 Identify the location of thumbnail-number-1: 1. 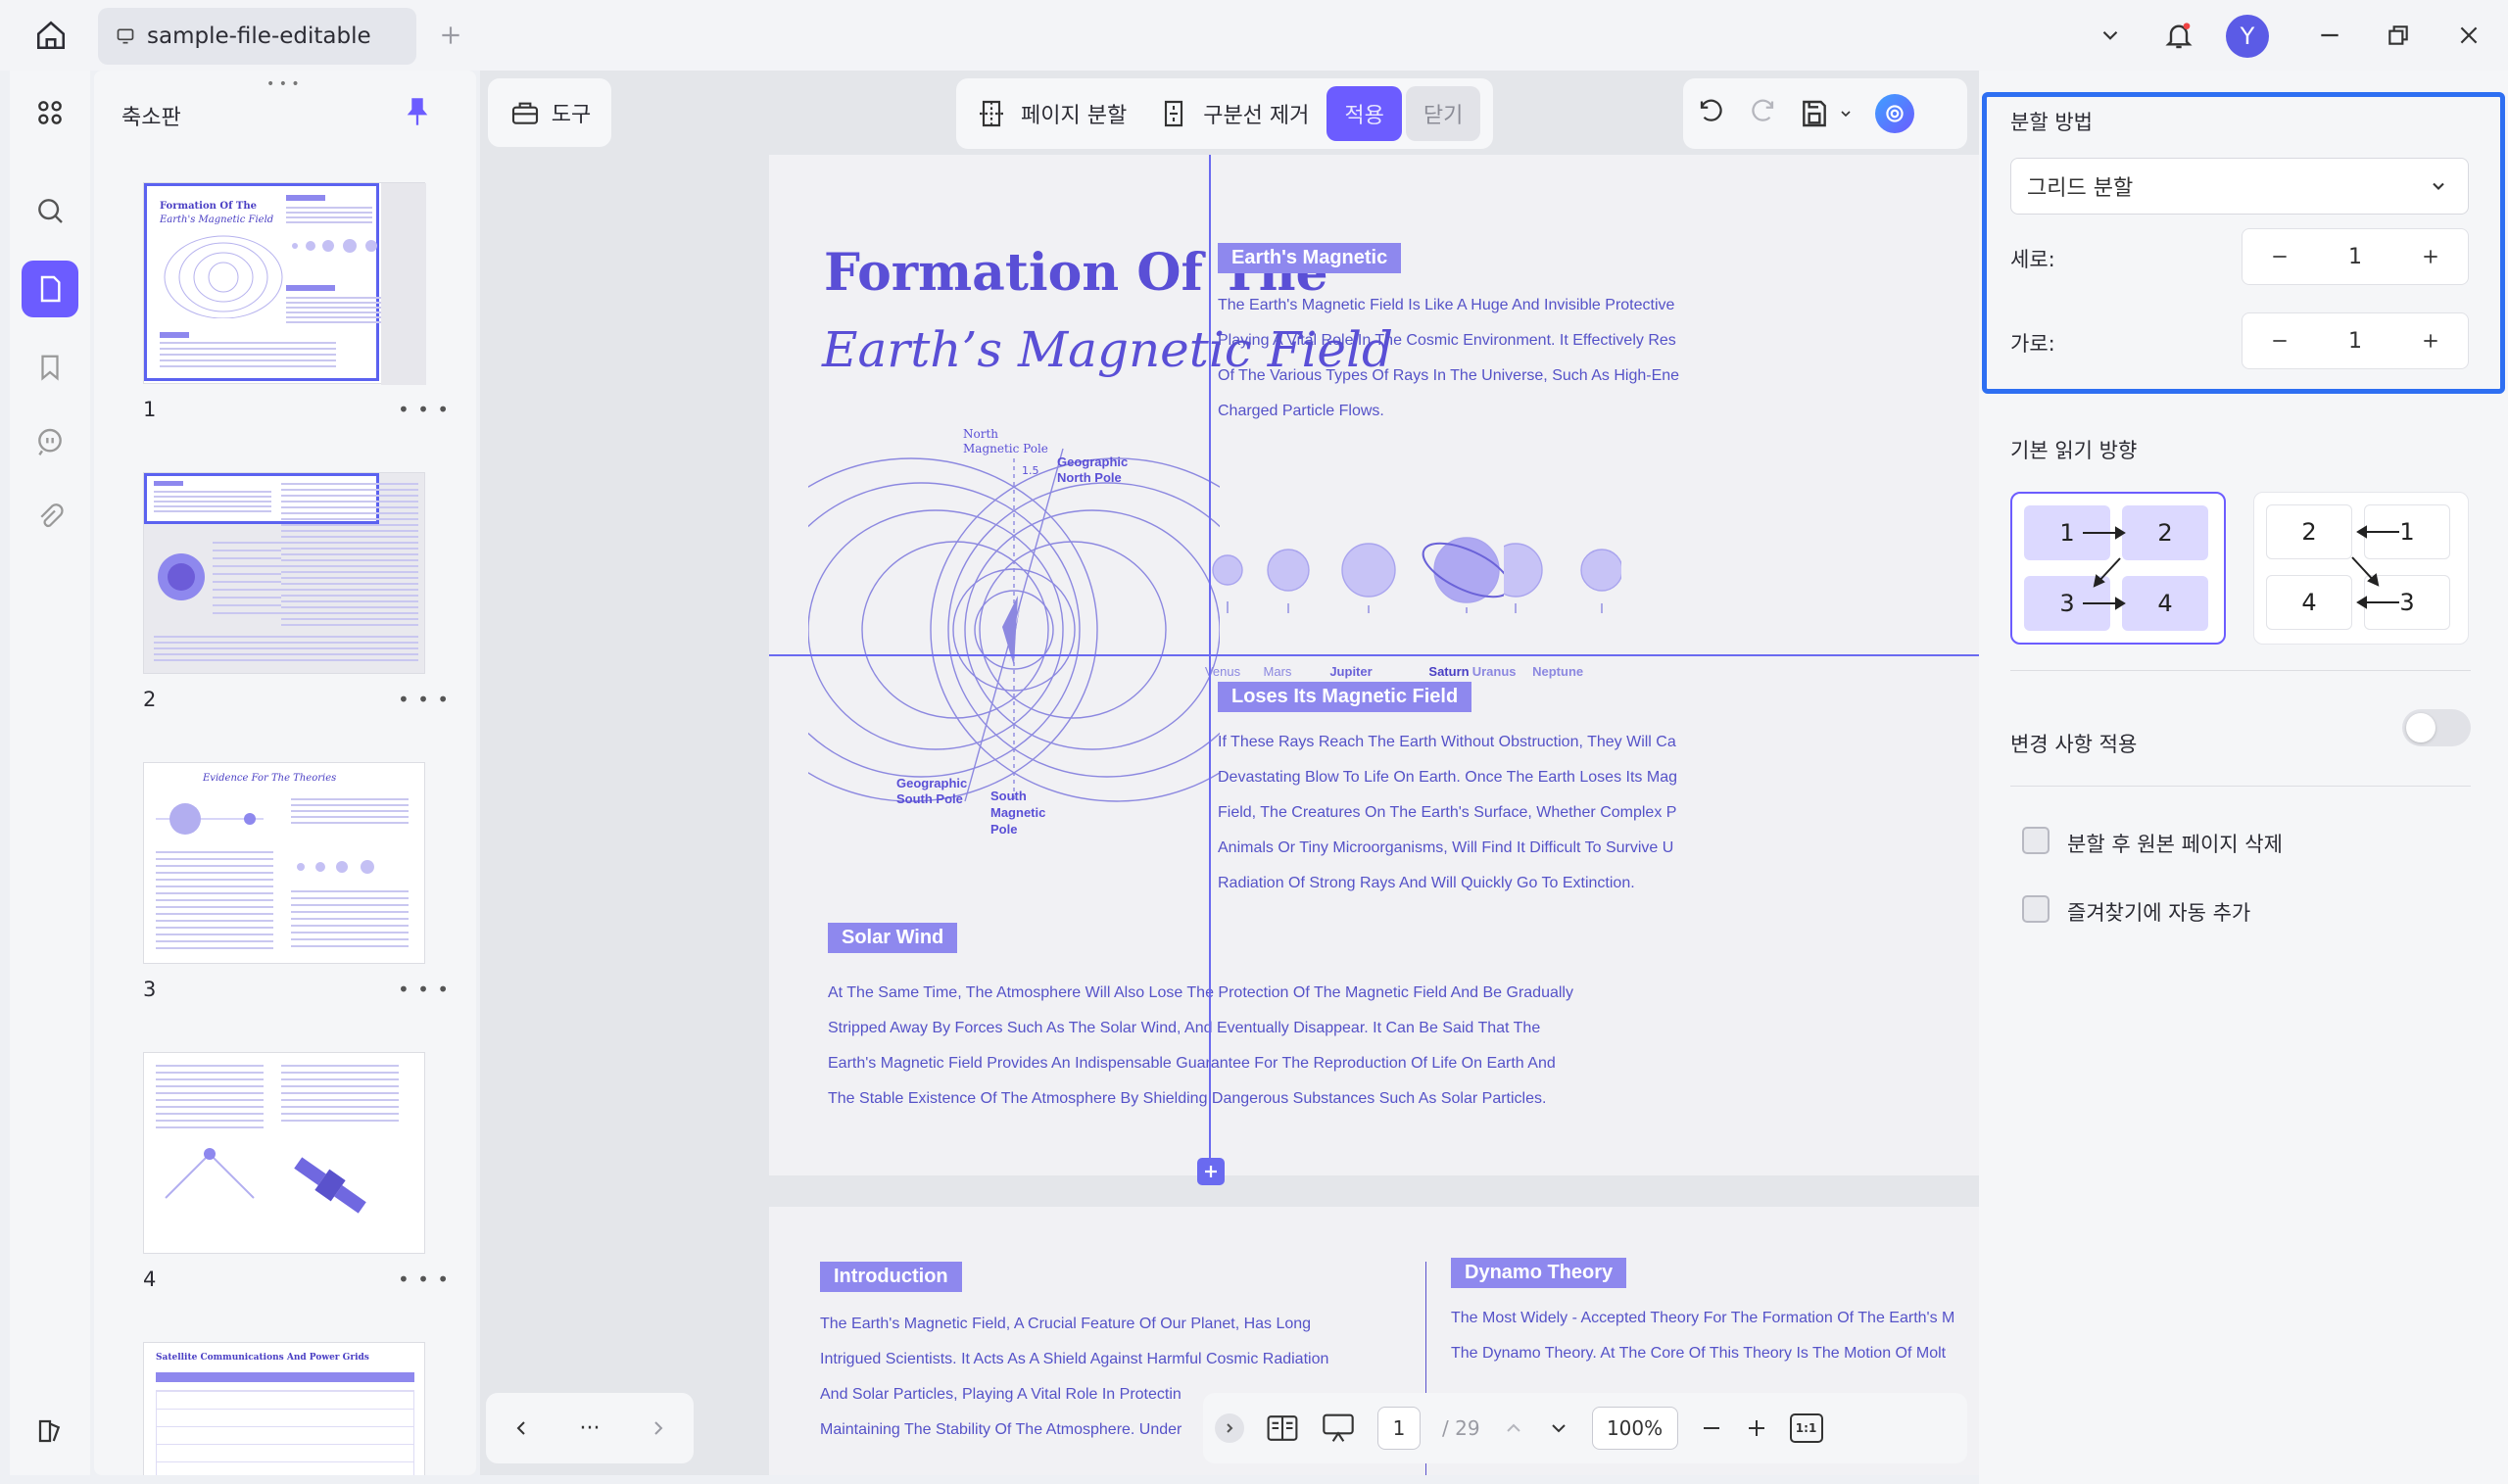
(150, 409).